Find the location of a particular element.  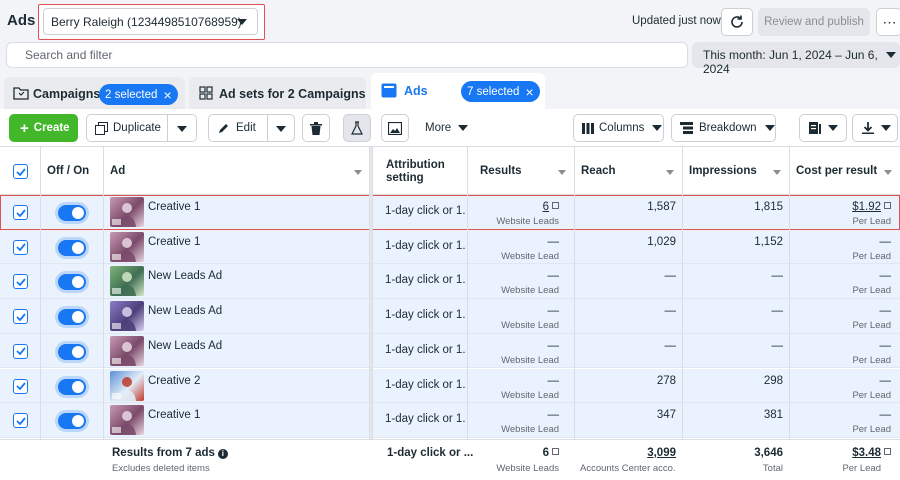

header-ad: Ad is located at coordinates (236, 171).